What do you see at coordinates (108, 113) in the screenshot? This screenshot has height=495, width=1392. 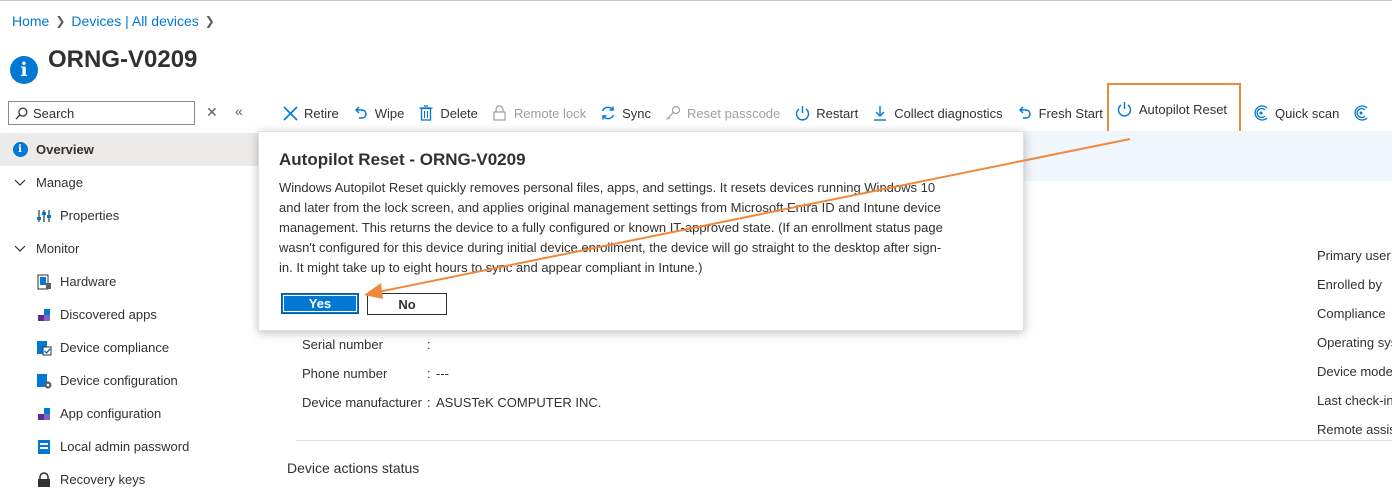 I see `search-input` at bounding box center [108, 113].